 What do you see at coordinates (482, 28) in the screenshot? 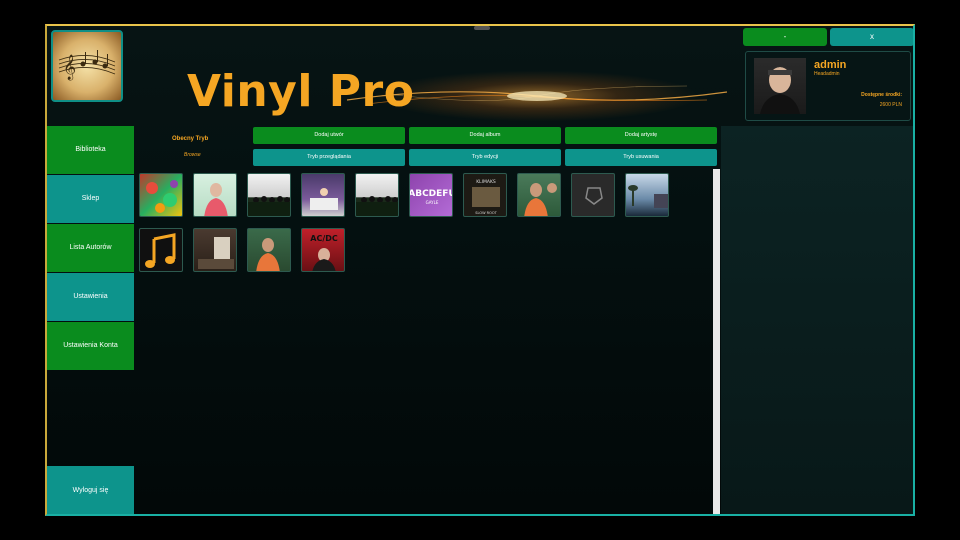
I see `window-grip` at bounding box center [482, 28].